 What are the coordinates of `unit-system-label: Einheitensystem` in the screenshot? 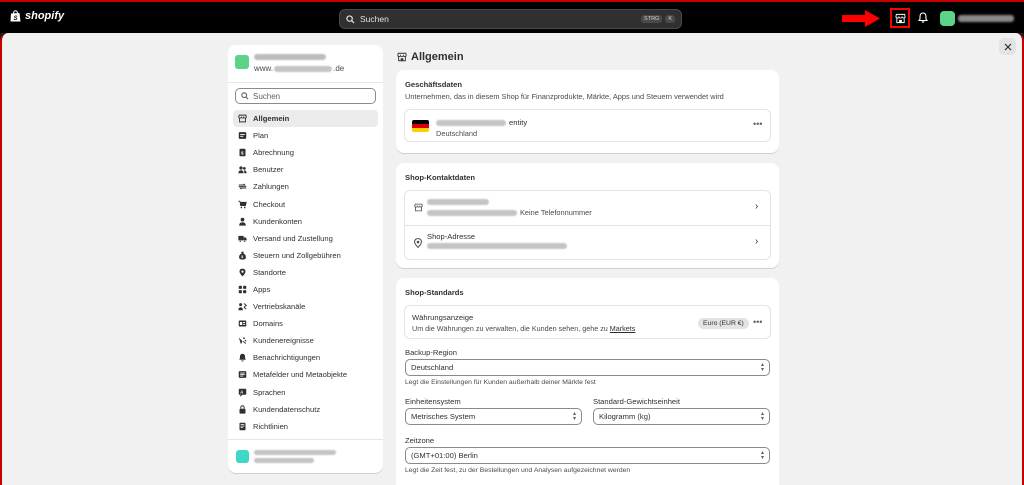 It's located at (433, 401).